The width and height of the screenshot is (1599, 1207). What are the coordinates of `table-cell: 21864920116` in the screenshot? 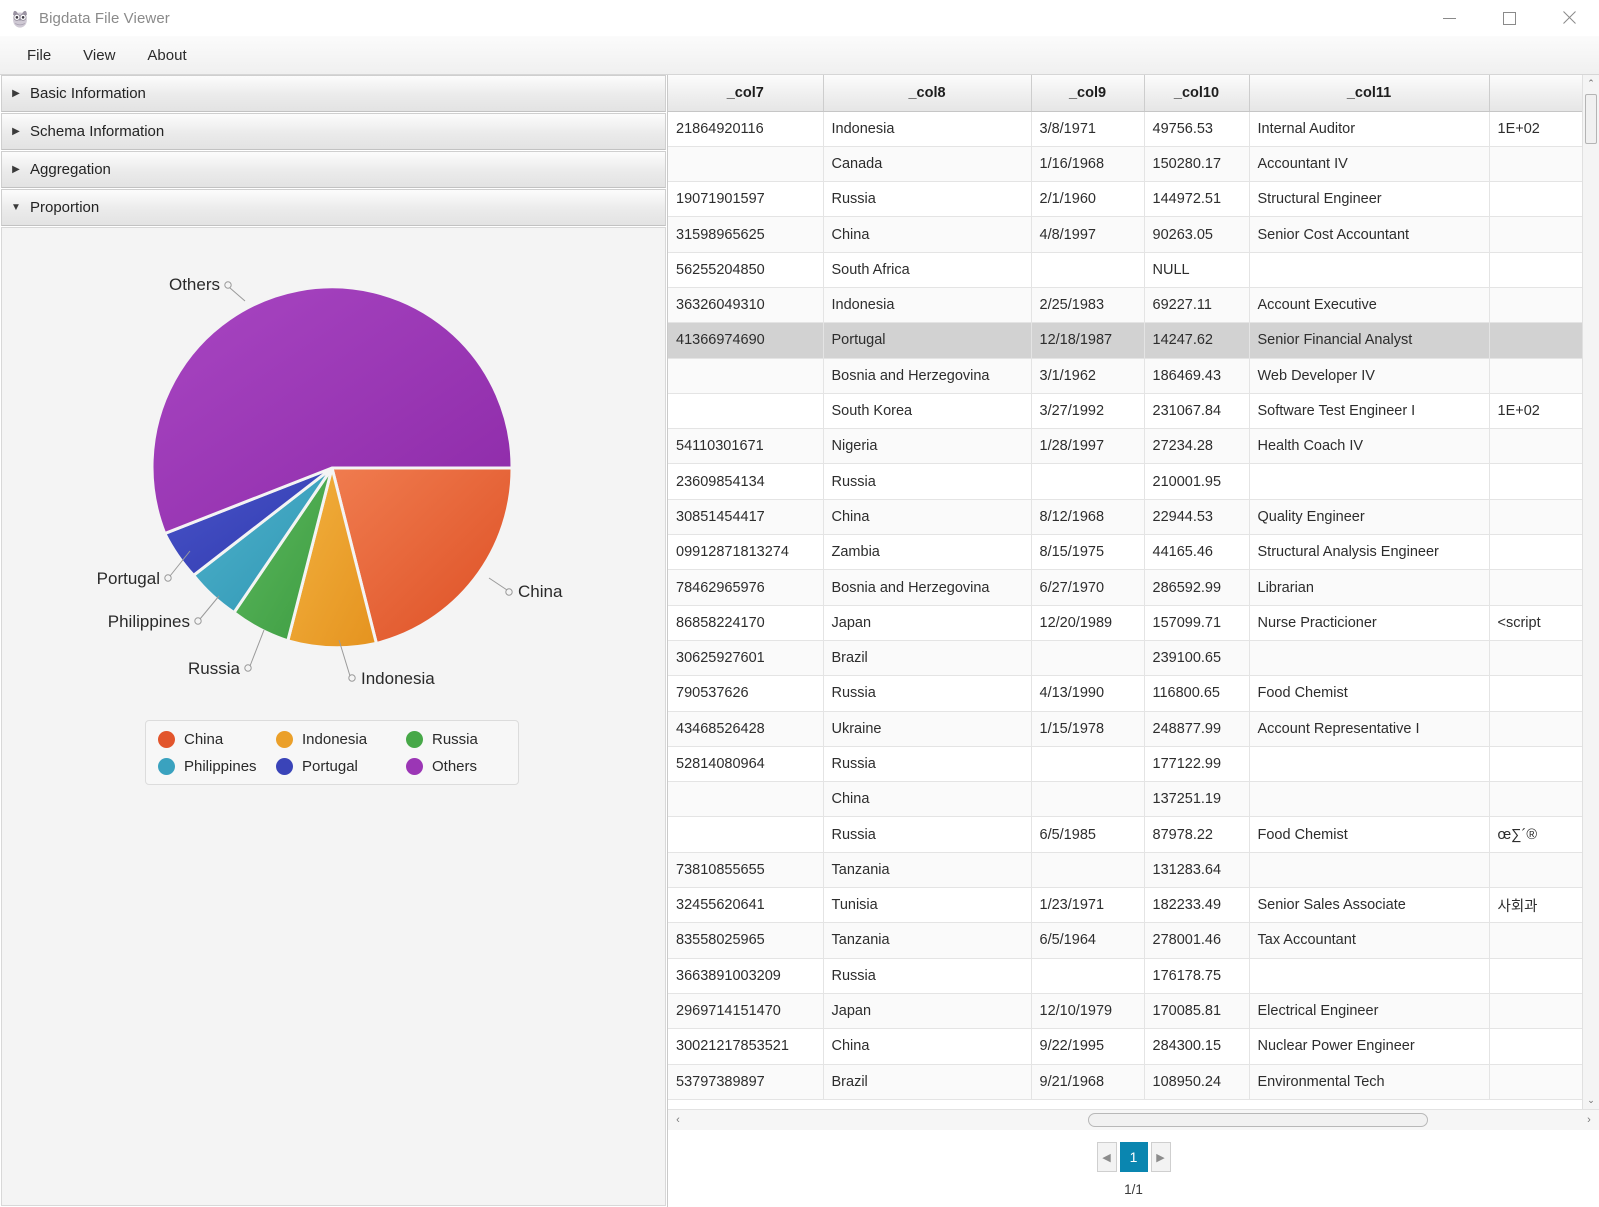 It's located at (746, 129).